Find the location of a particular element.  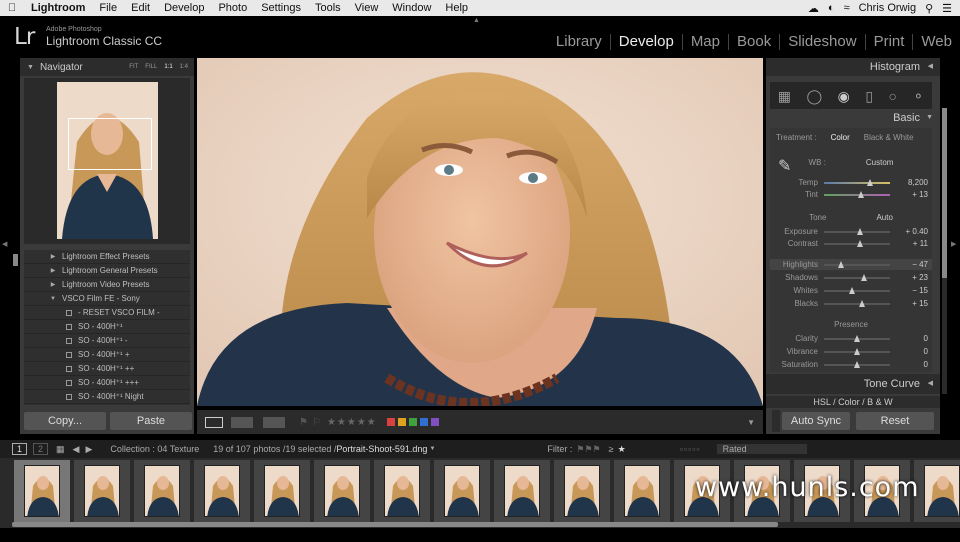

graduated-filter-icon: ▯ is located at coordinates (869, 96).